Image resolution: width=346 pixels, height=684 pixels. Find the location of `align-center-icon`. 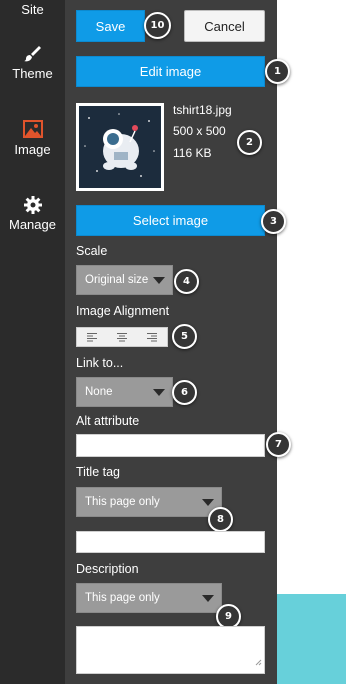

align-center-icon is located at coordinates (122, 337).